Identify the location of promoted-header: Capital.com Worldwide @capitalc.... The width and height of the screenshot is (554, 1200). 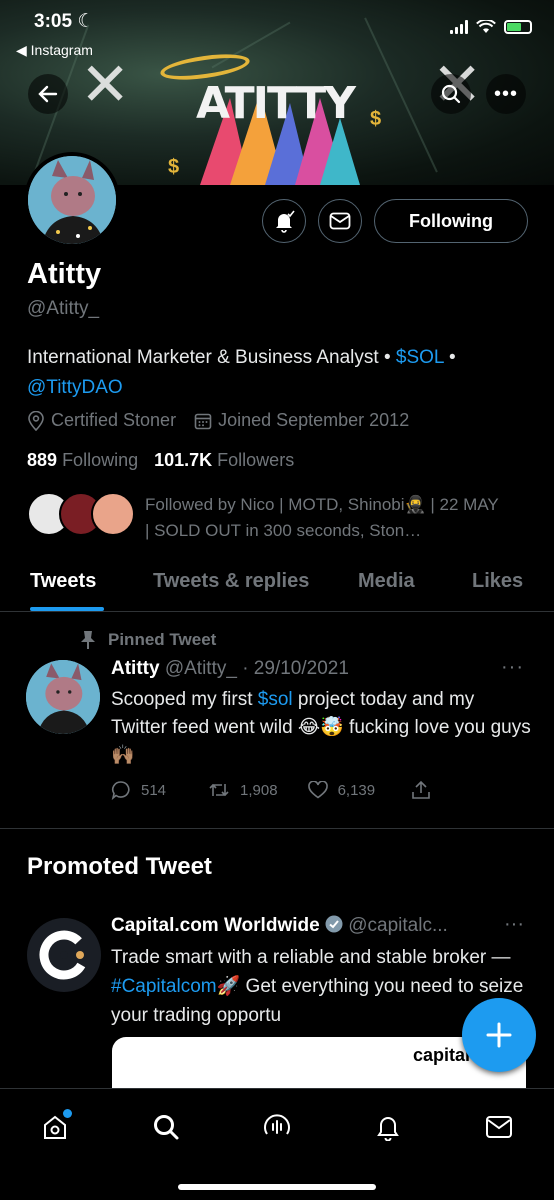
(279, 926).